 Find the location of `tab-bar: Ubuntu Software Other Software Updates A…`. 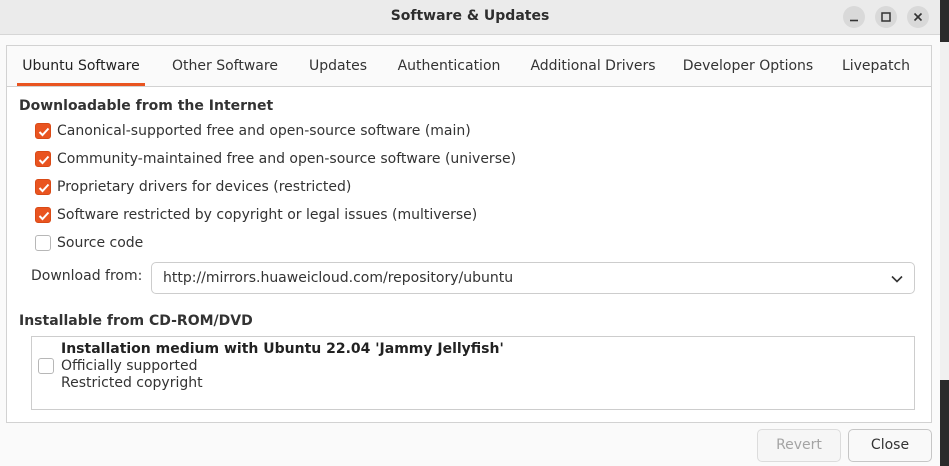

tab-bar: Ubuntu Software Other Software Updates A… is located at coordinates (469, 66).